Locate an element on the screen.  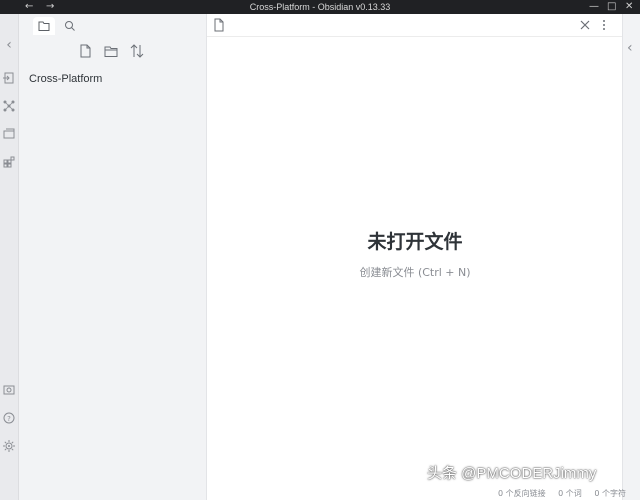
expand-right-sidebar-icon: ‹ is located at coordinates (630, 48).